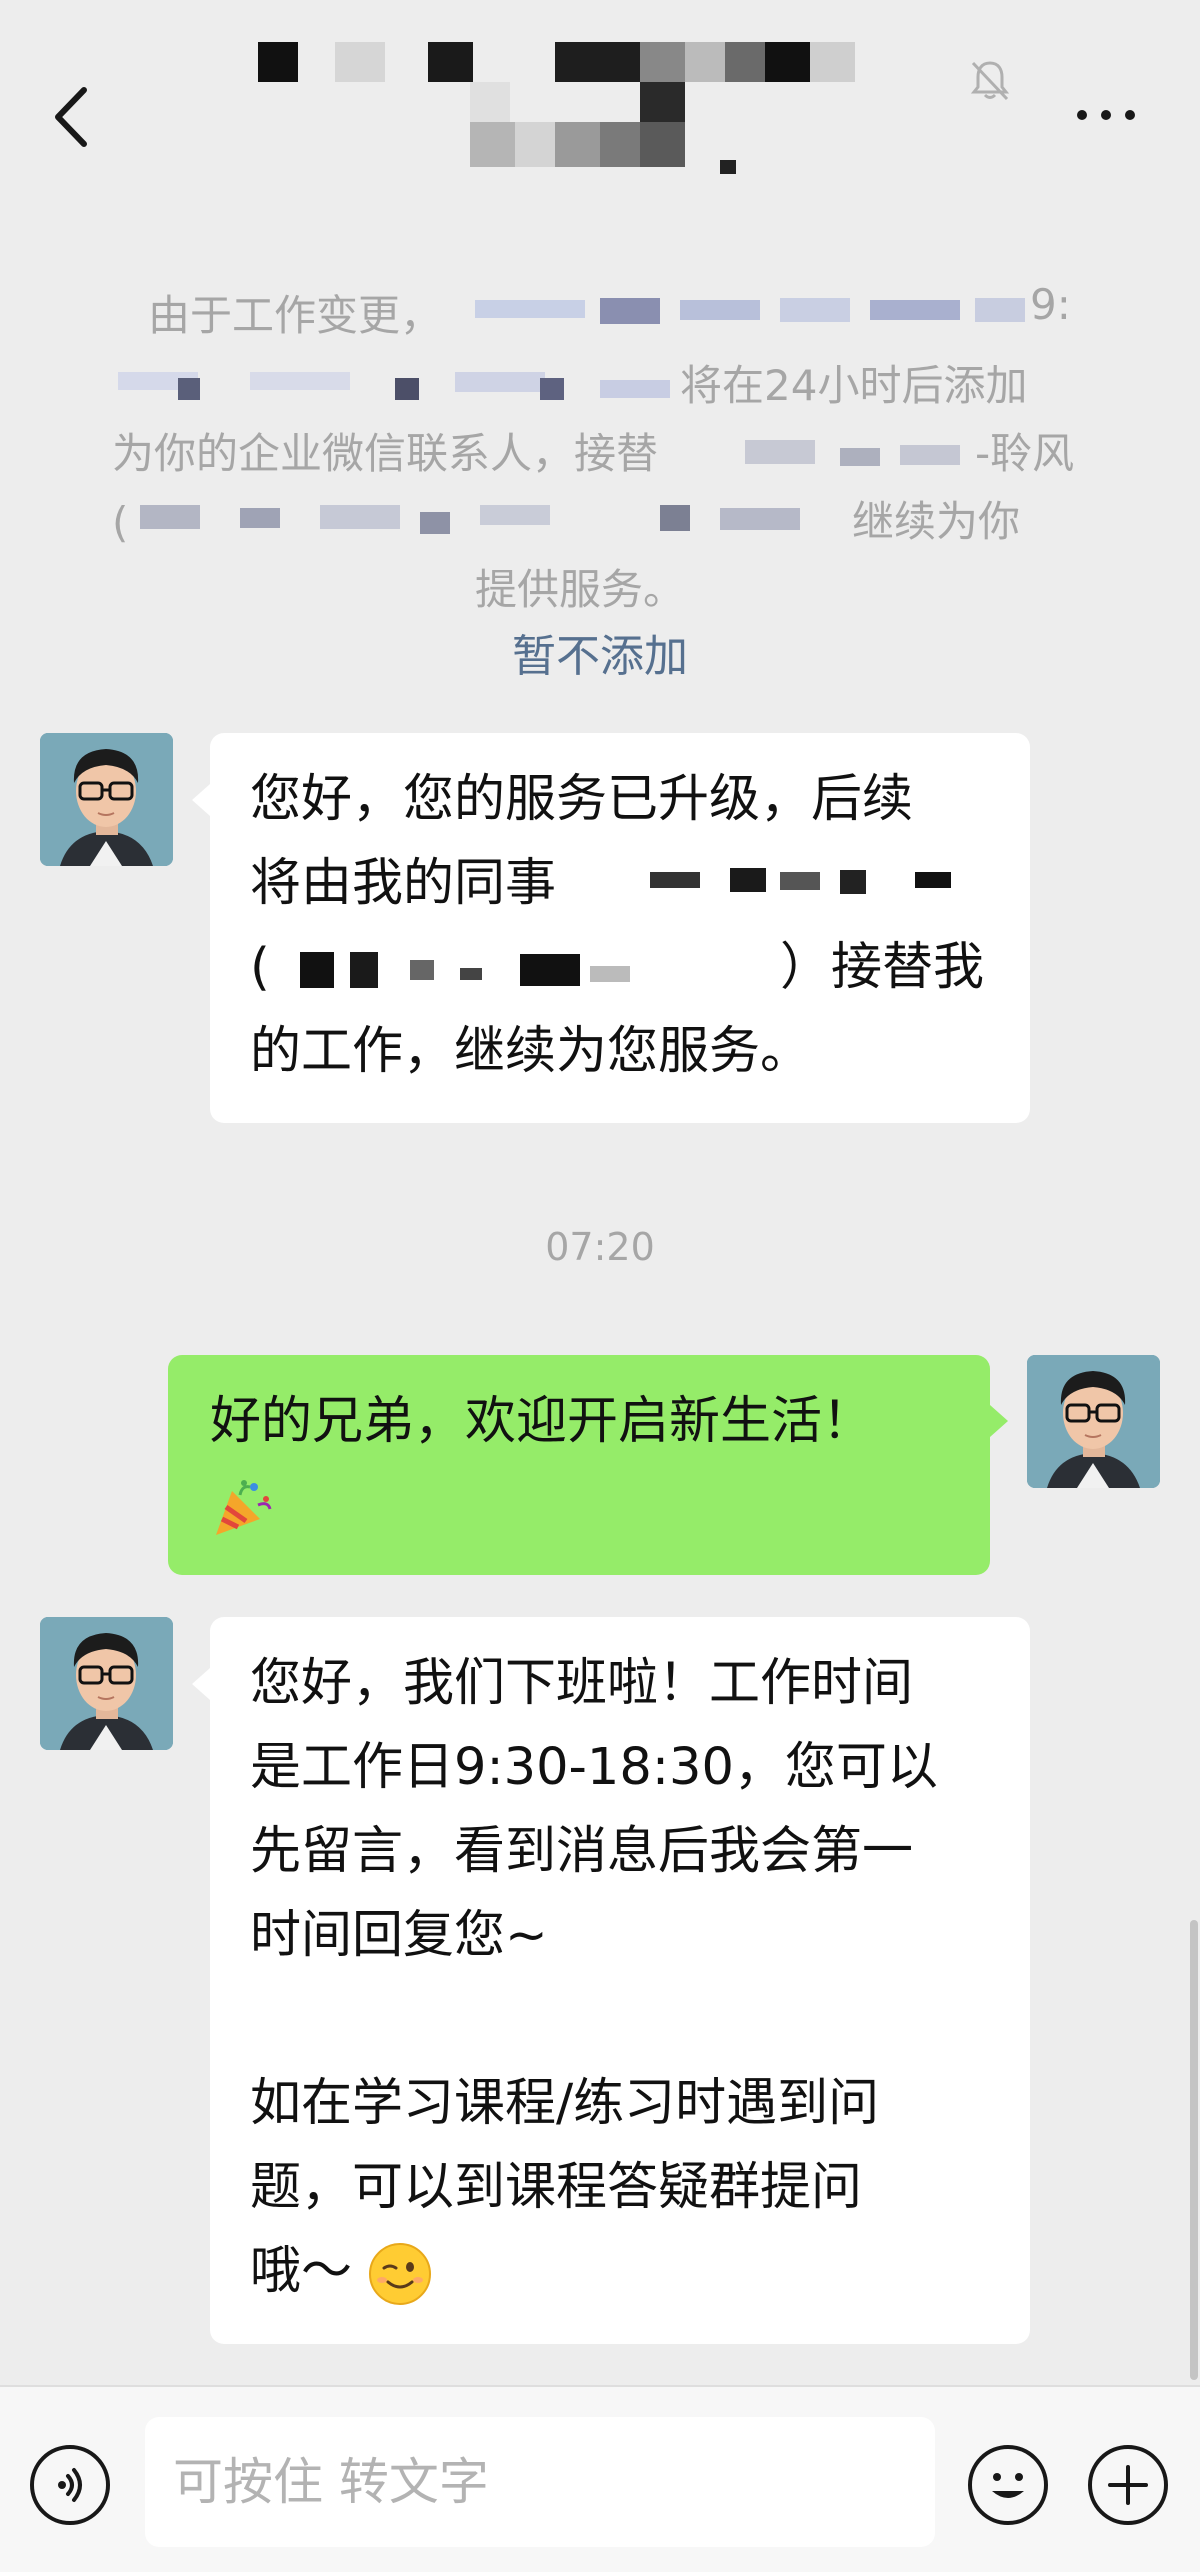  Describe the element at coordinates (579, 1465) in the screenshot. I see `message-bubble-outgoing: 好的兄弟，欢迎开启新生活！` at that location.